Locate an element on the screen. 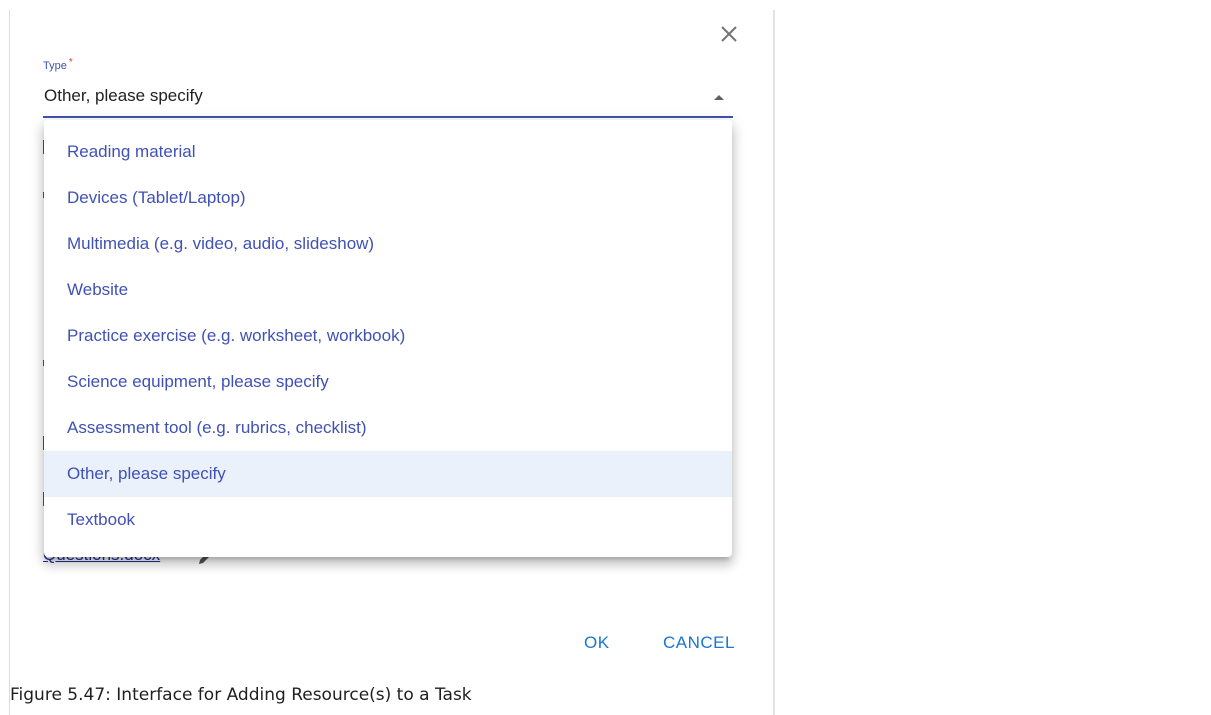  type-label-text: Type is located at coordinates (55, 66).